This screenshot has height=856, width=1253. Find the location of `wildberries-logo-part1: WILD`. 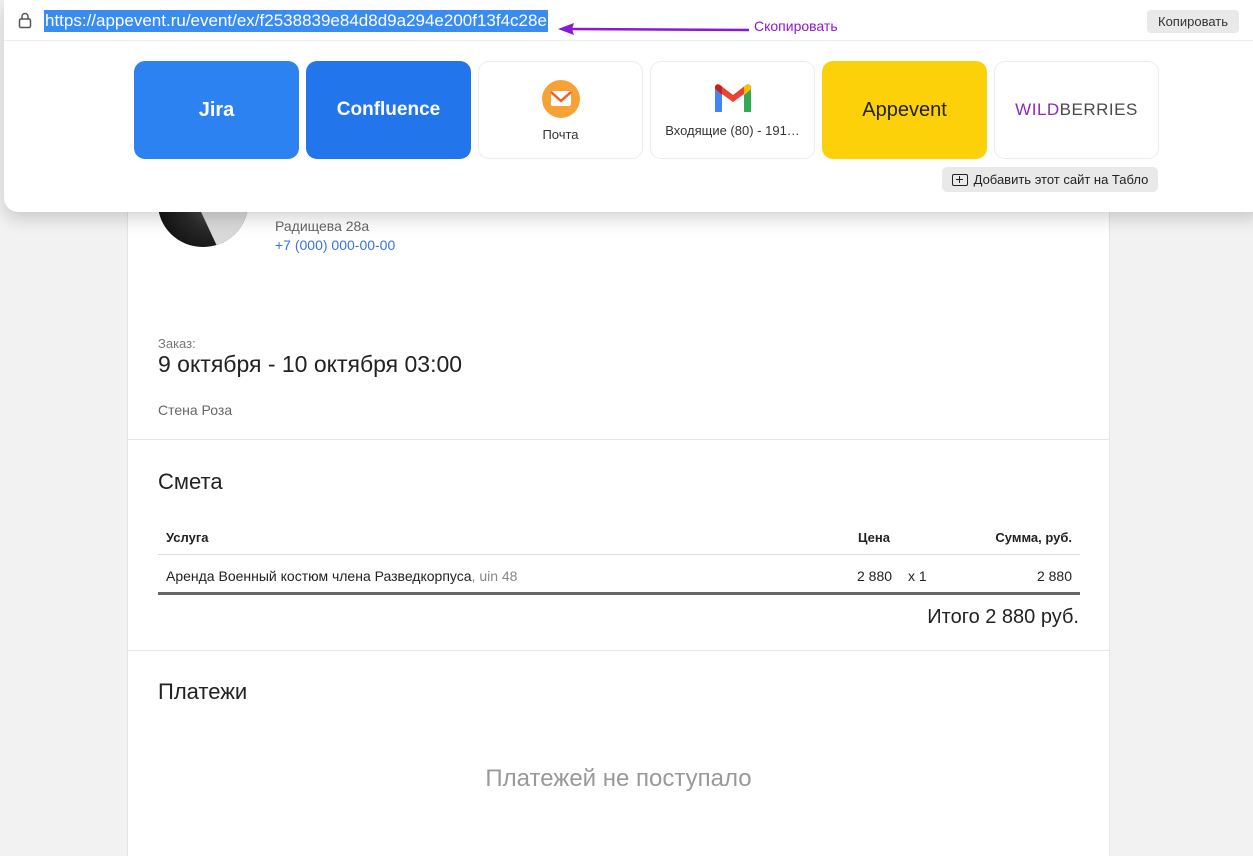

wildberries-logo-part1: WILD is located at coordinates (1037, 109).